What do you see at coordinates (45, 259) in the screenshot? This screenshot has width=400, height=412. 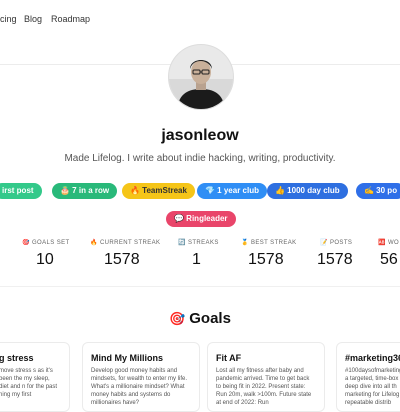 I see `stat-goals-set-value: 10` at bounding box center [45, 259].